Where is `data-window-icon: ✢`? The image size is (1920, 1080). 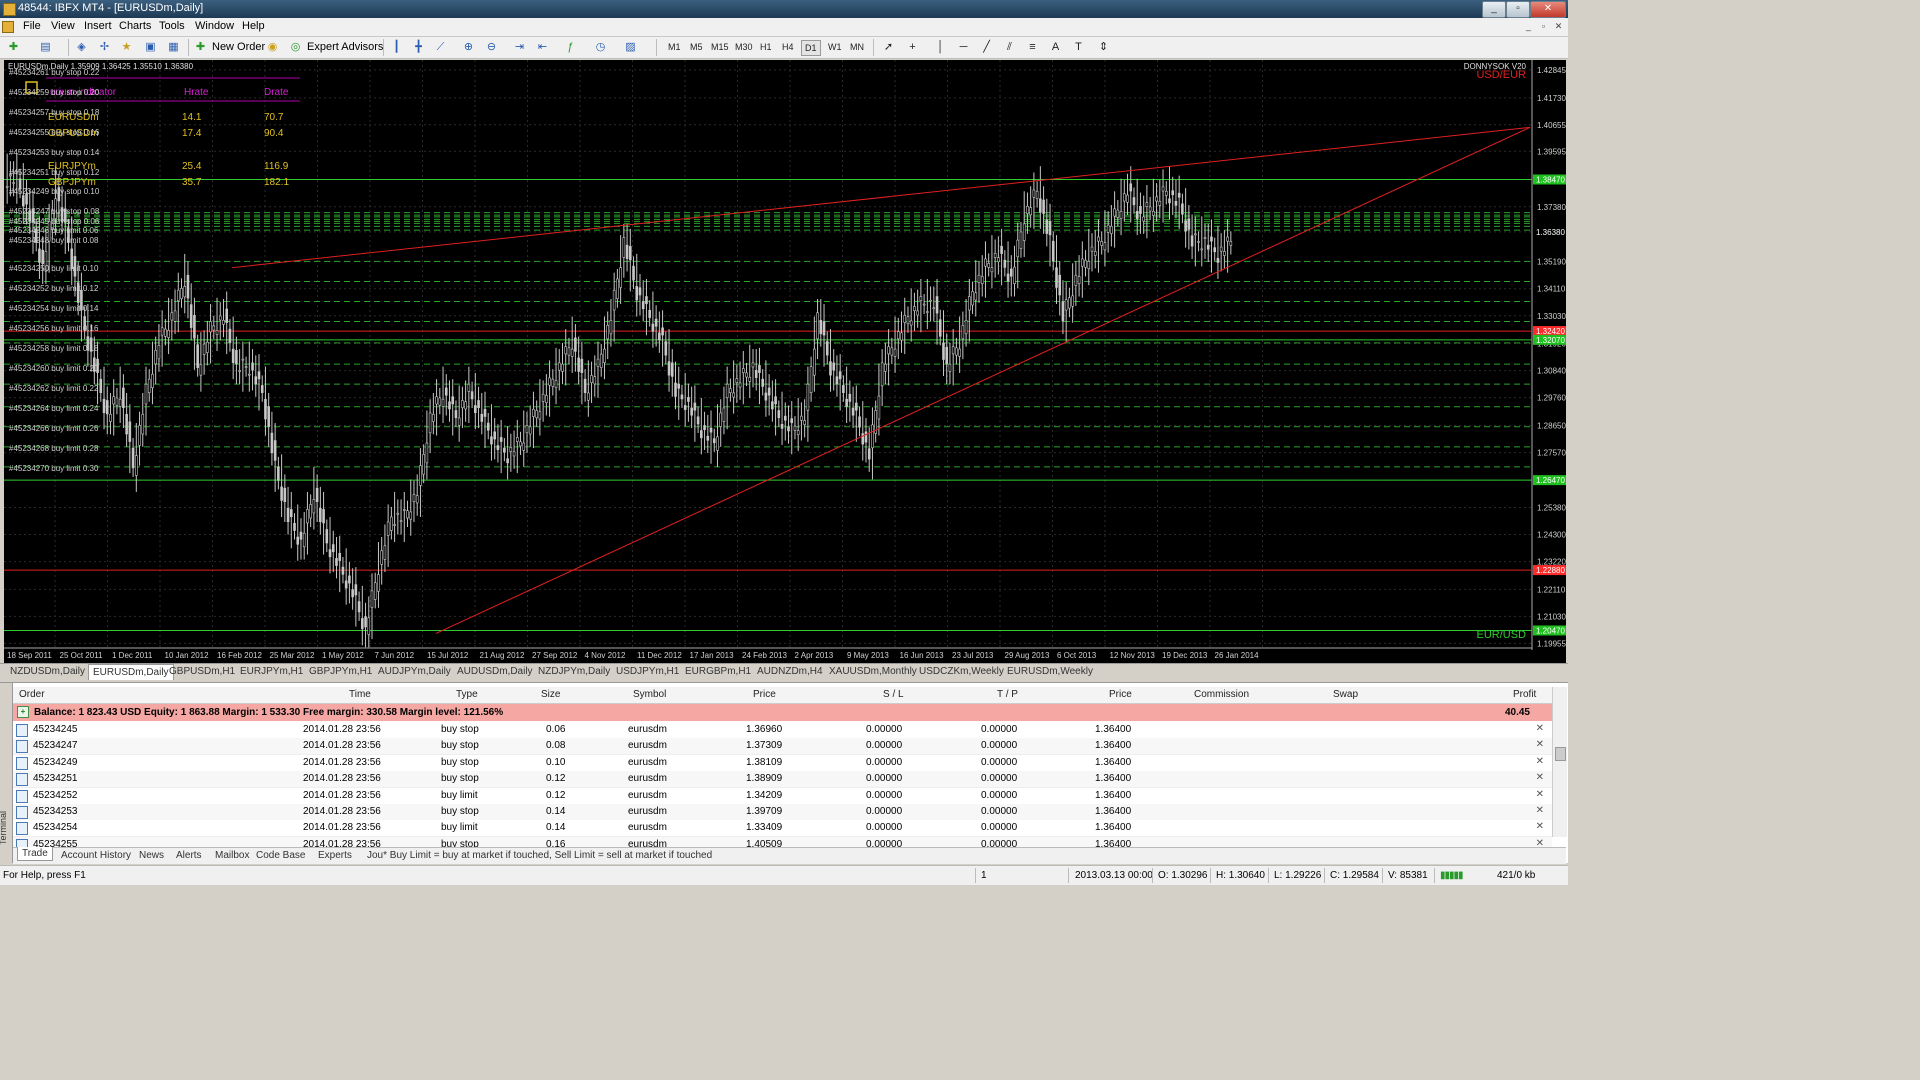
data-window-icon: ✢ is located at coordinates (104, 47).